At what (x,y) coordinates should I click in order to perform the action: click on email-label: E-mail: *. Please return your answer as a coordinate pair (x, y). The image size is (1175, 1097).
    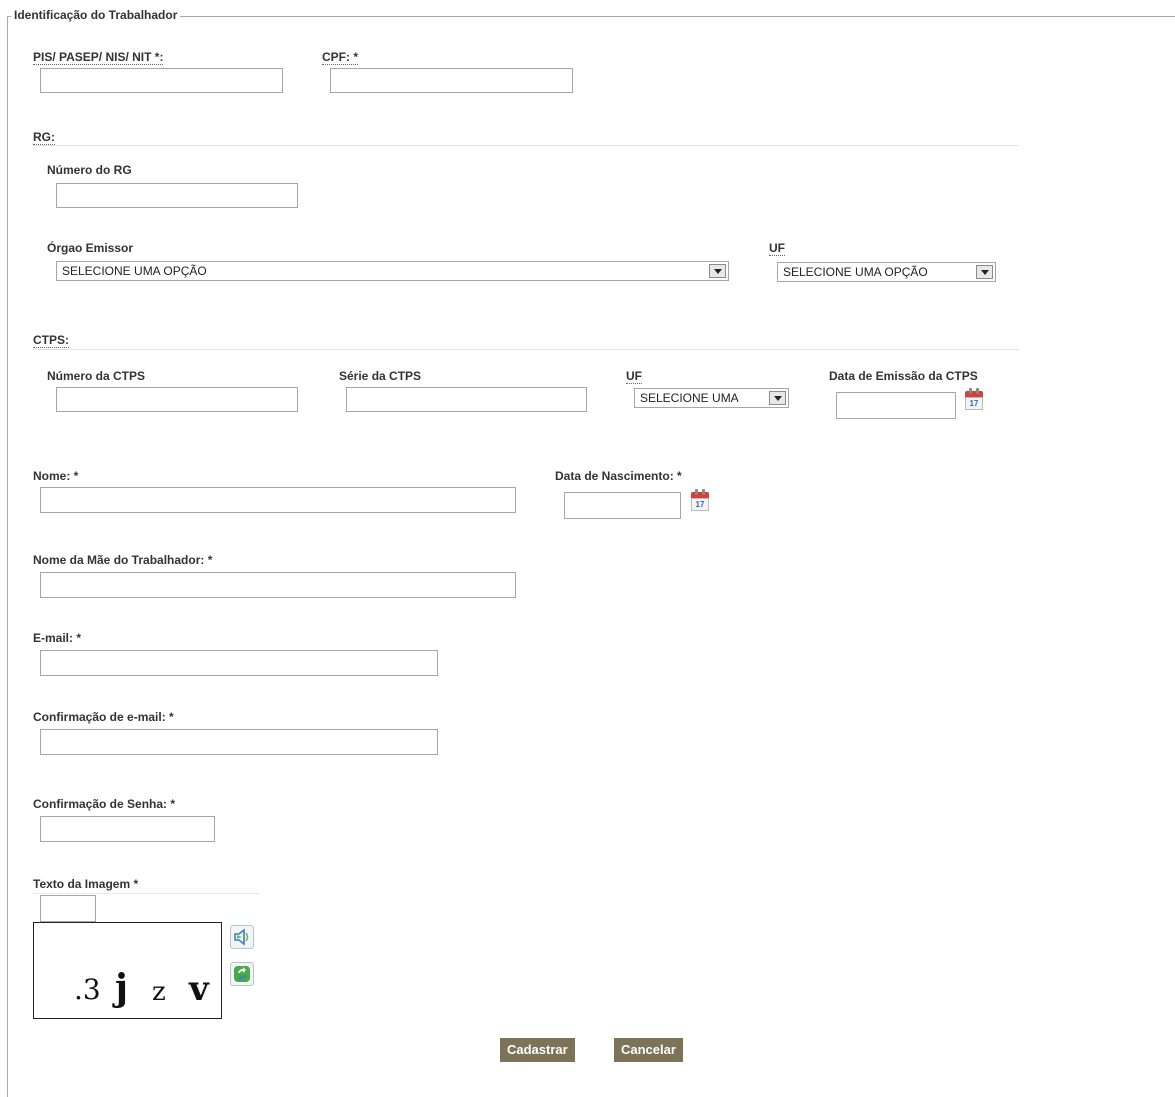
    Looking at the image, I should click on (57, 638).